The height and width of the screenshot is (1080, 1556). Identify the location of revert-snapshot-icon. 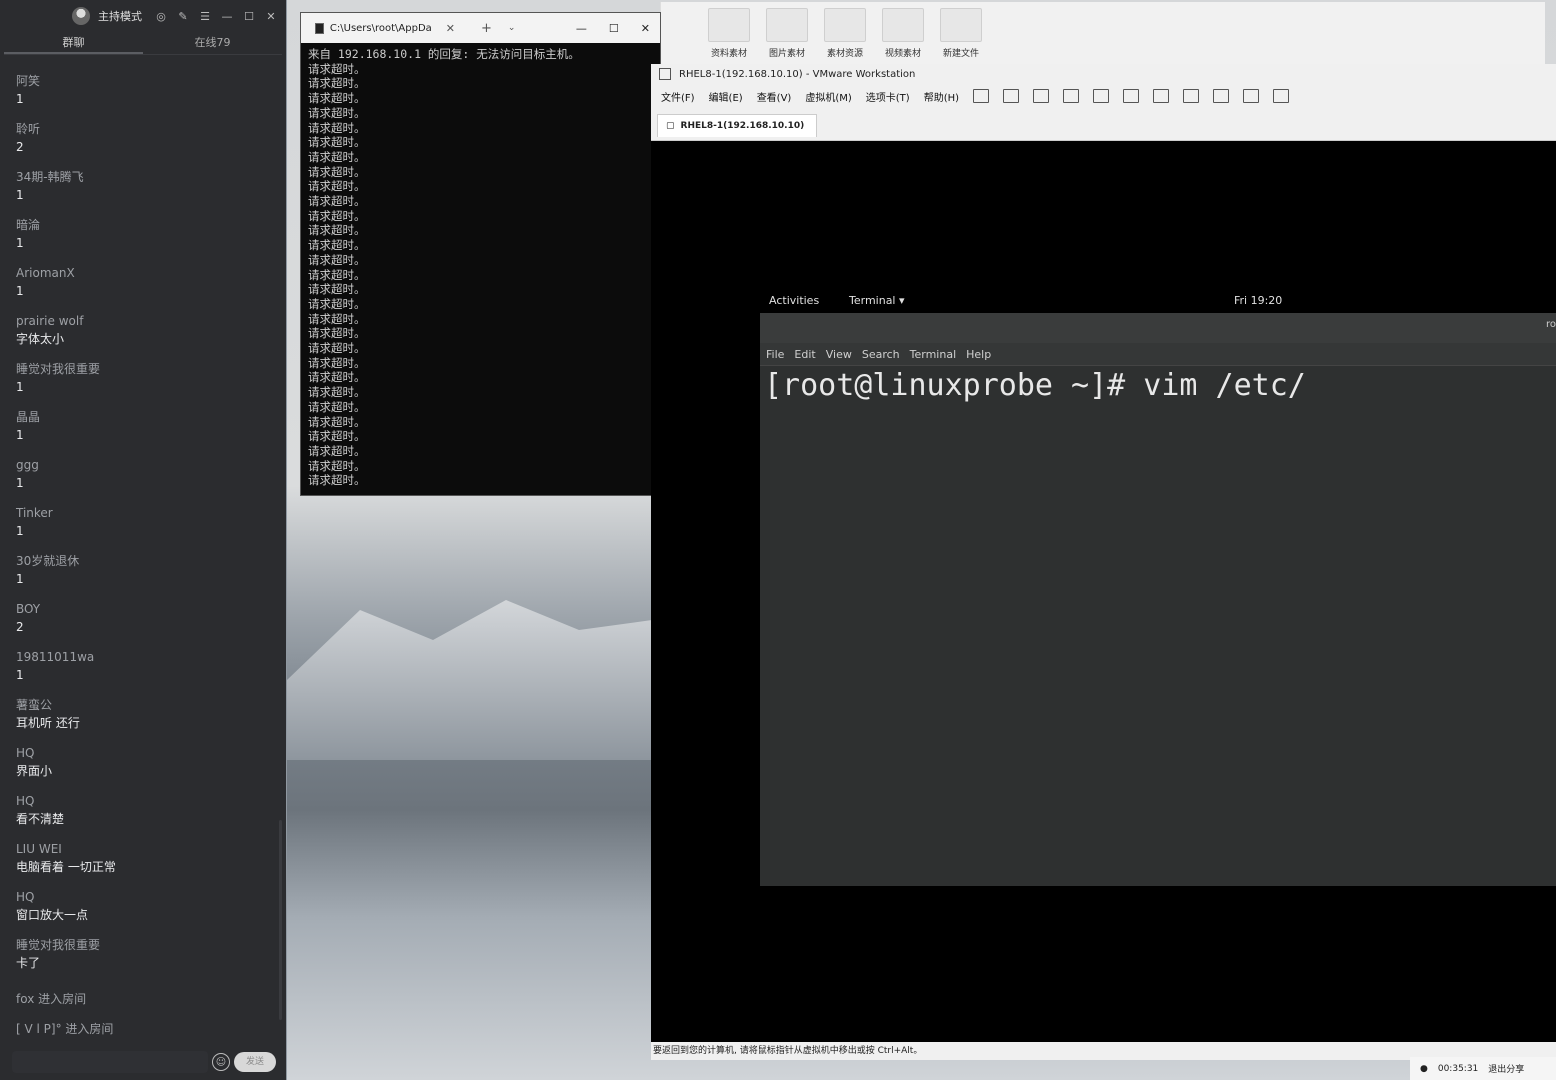
(1071, 96).